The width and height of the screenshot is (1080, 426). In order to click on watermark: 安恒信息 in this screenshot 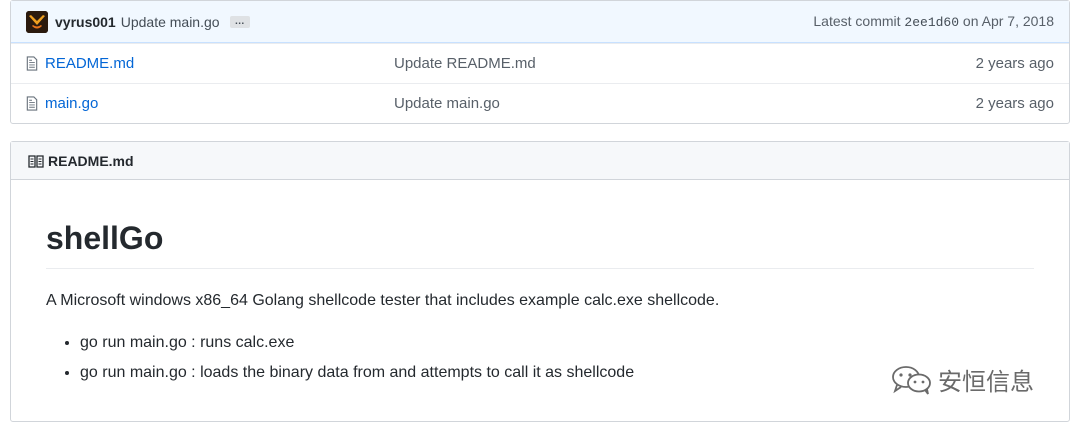, I will do `click(962, 379)`.